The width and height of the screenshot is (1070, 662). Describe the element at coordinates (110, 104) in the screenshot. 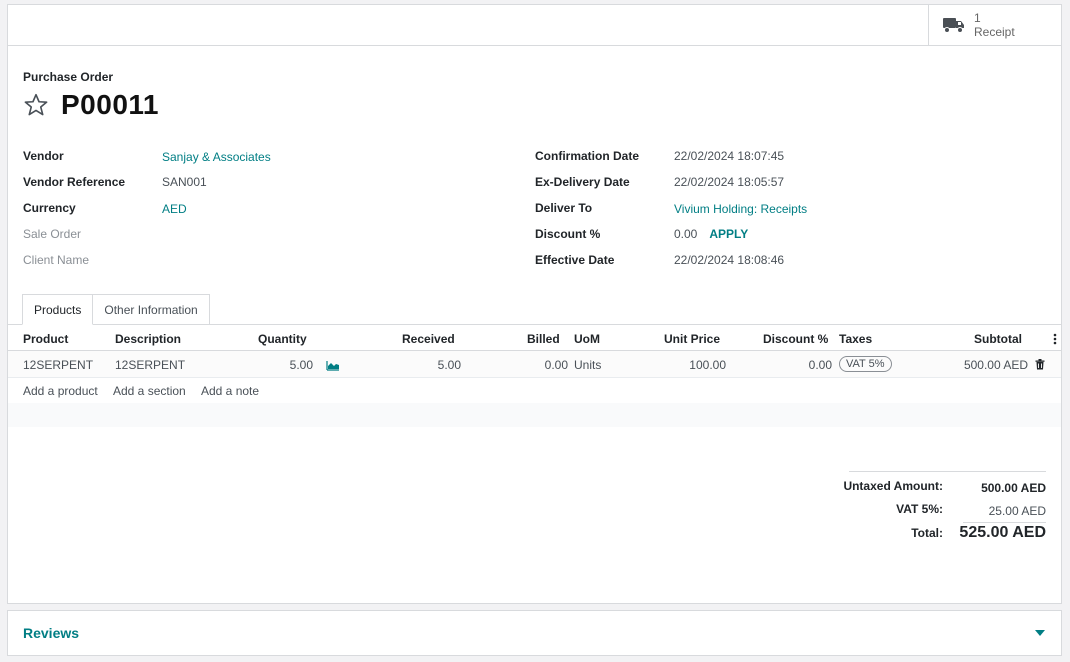

I see `page-title: P00011` at that location.